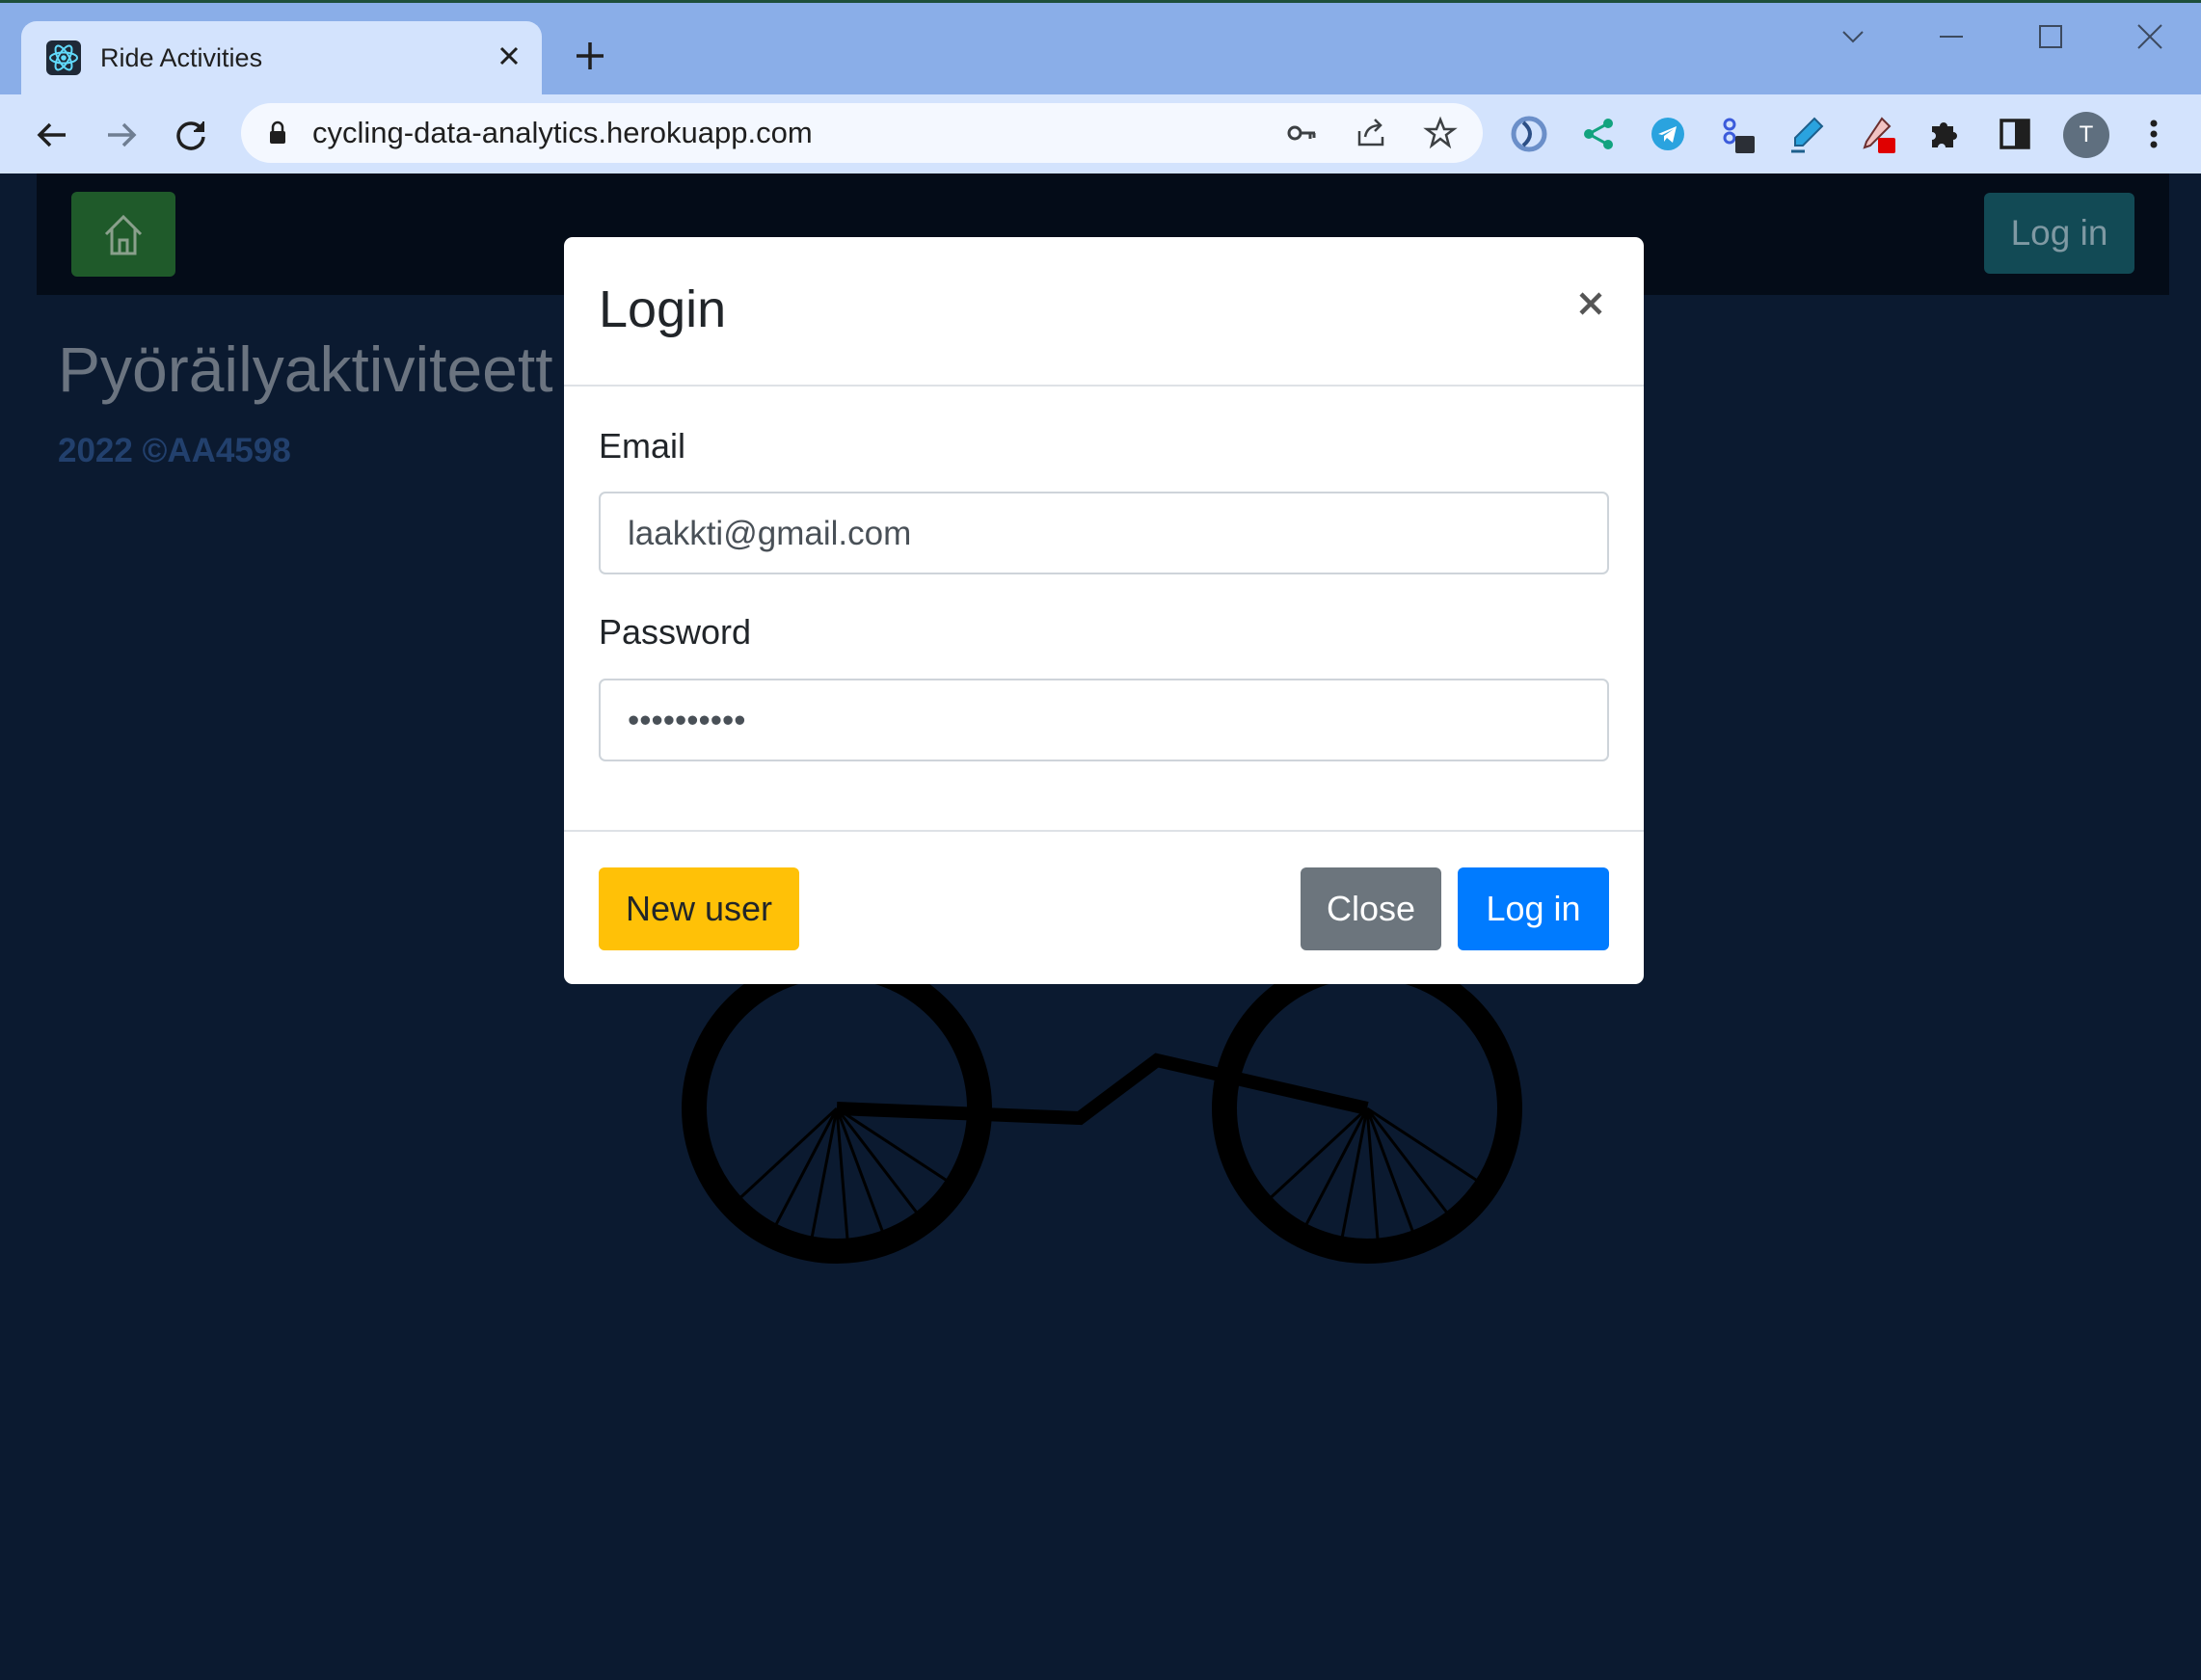  Describe the element at coordinates (181, 58) in the screenshot. I see `tab-title: Ride Activities` at that location.